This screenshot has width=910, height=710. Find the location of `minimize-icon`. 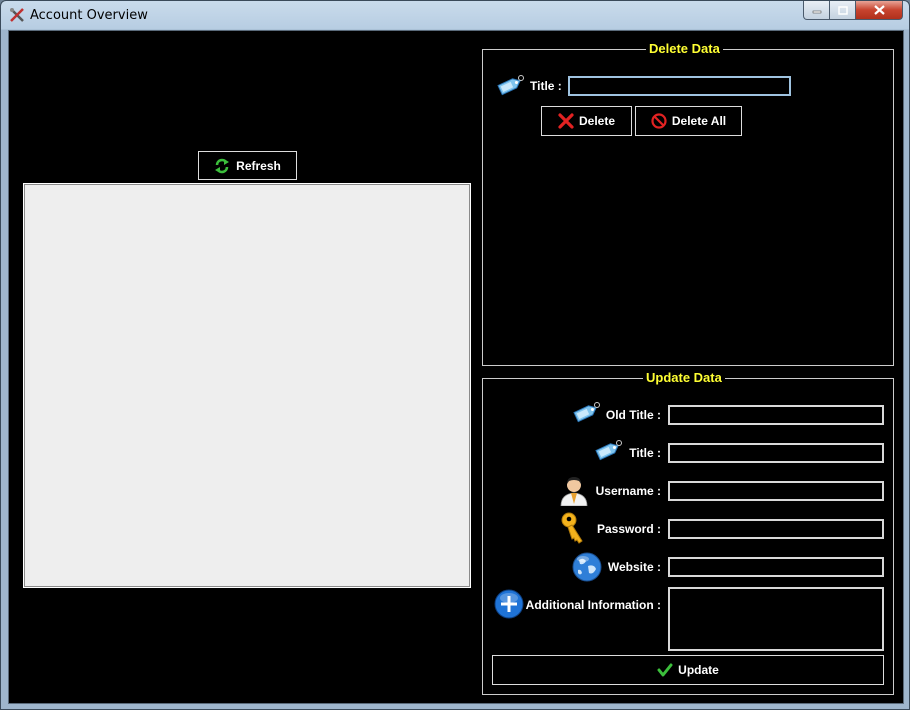

minimize-icon is located at coordinates (816, 12).